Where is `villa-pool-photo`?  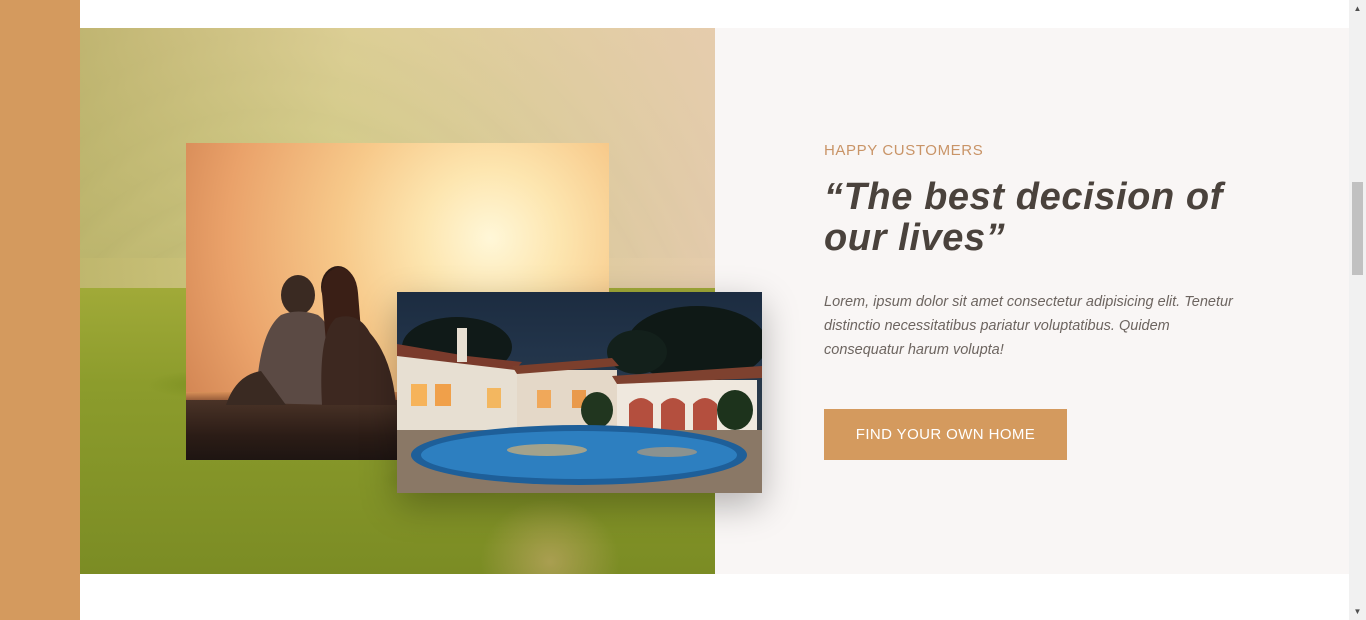 villa-pool-photo is located at coordinates (579, 392).